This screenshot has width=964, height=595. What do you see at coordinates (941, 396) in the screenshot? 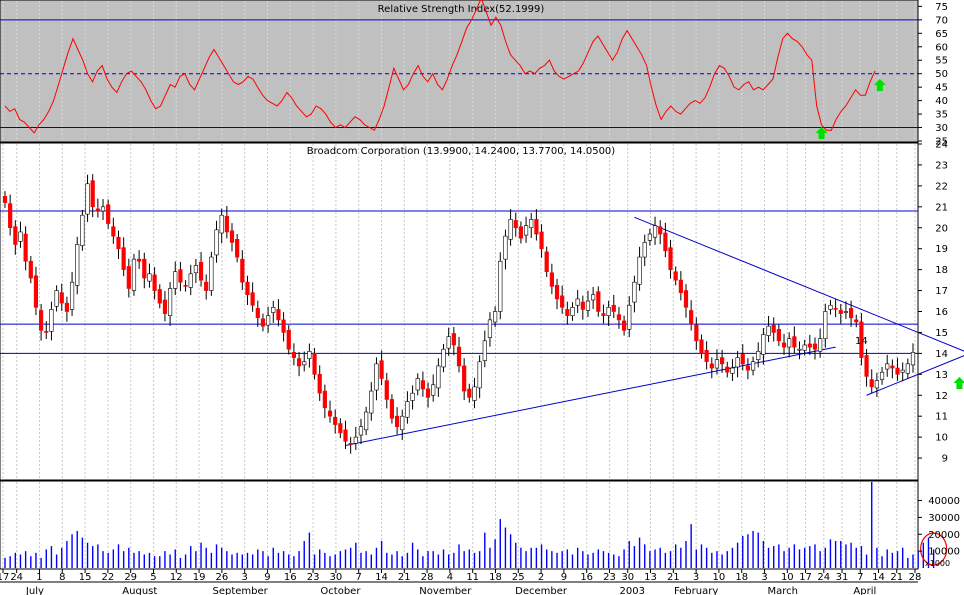
I see `price-y-tick-label: 12` at bounding box center [941, 396].